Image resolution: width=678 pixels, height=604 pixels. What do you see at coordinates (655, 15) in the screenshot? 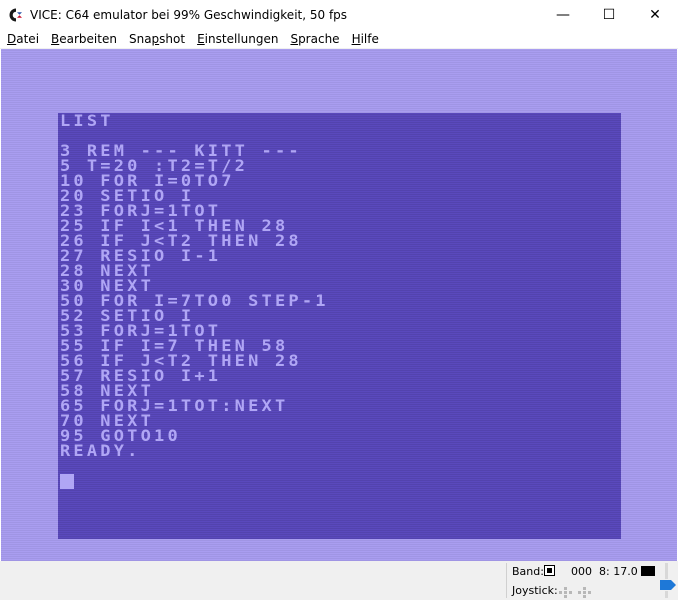
I see `close-button: ✕` at bounding box center [655, 15].